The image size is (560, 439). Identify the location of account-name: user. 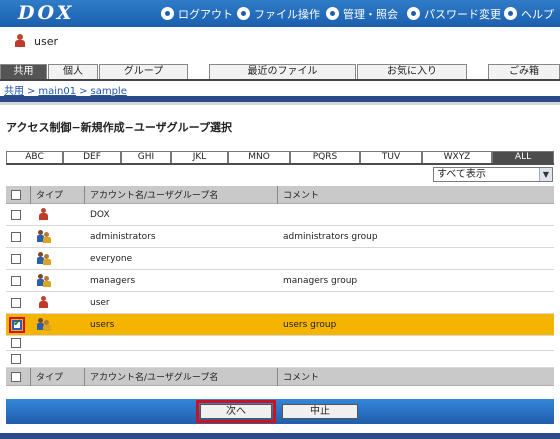
(100, 302).